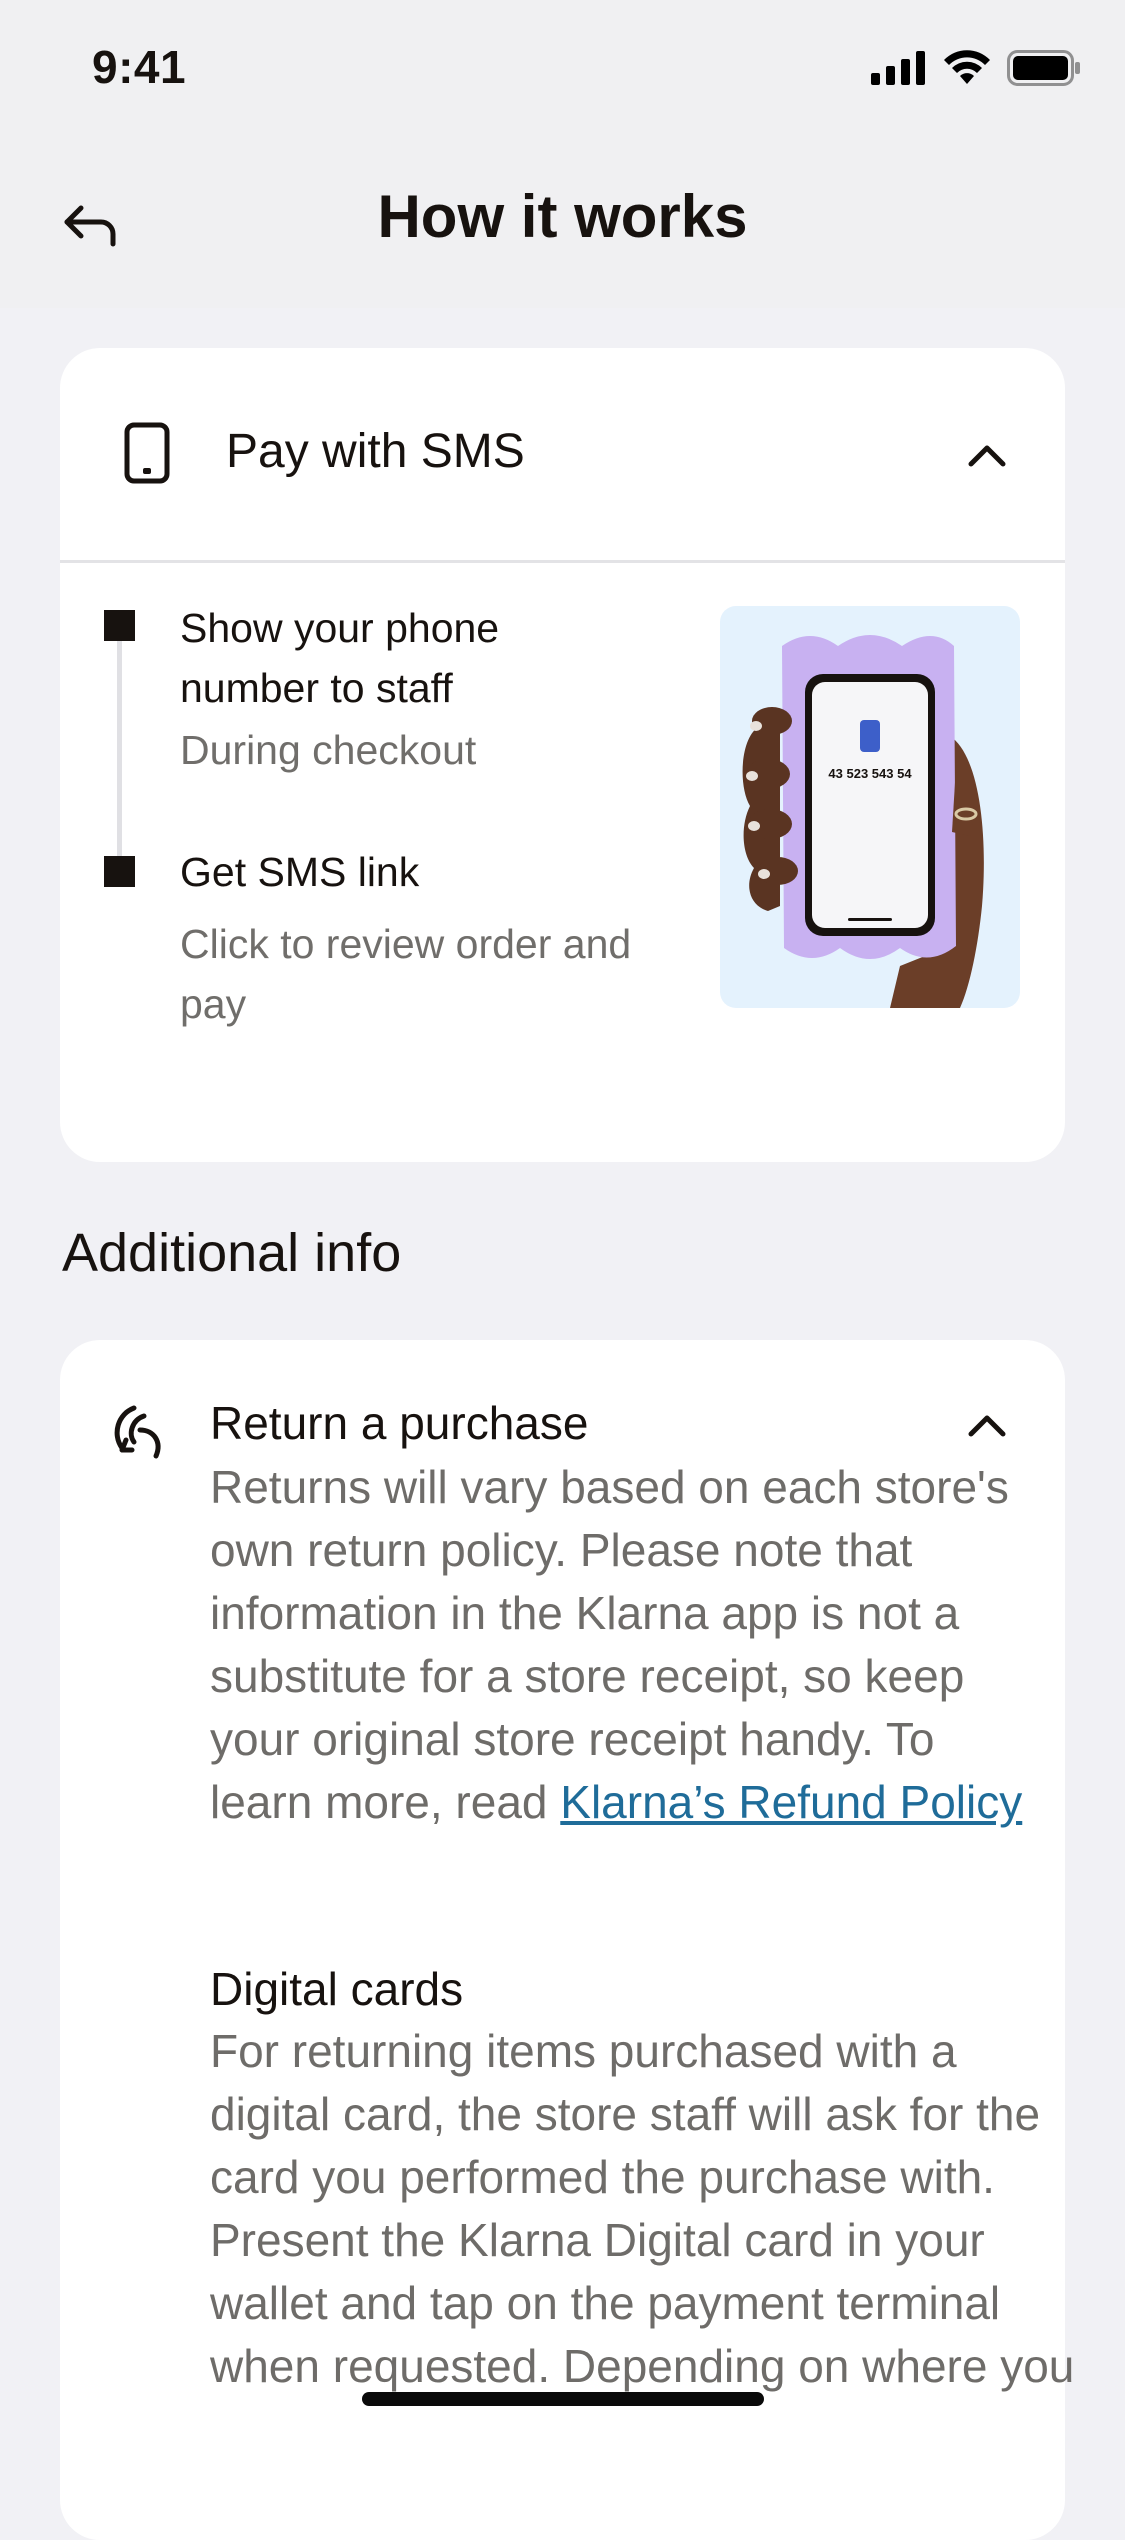 This screenshot has height=2540, width=1125. I want to click on battery-icon, so click(1043, 68).